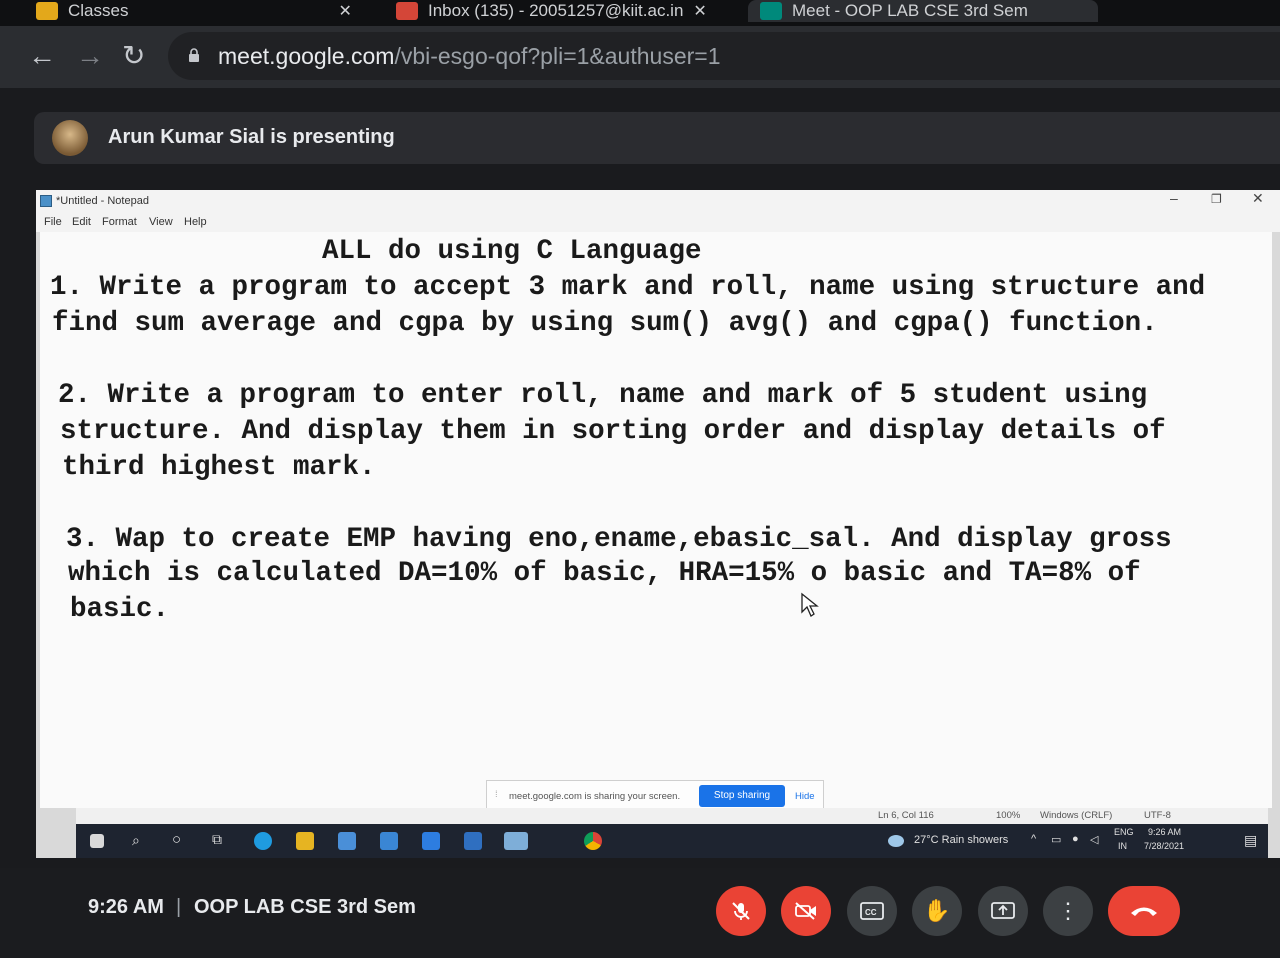 The image size is (1280, 958). I want to click on hang-up-icon, so click(1144, 911).